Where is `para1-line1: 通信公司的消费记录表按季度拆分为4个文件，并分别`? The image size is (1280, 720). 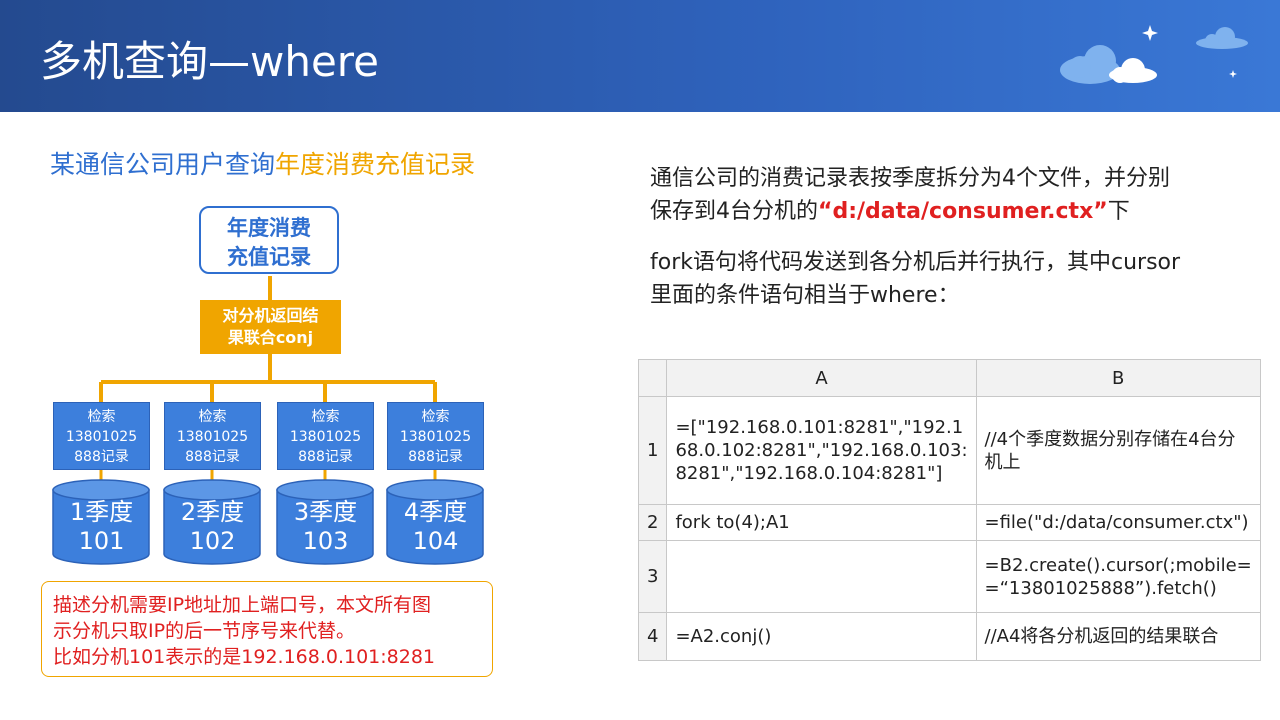
para1-line1: 通信公司的消费记录表按季度拆分为4个文件，并分别 is located at coordinates (910, 178).